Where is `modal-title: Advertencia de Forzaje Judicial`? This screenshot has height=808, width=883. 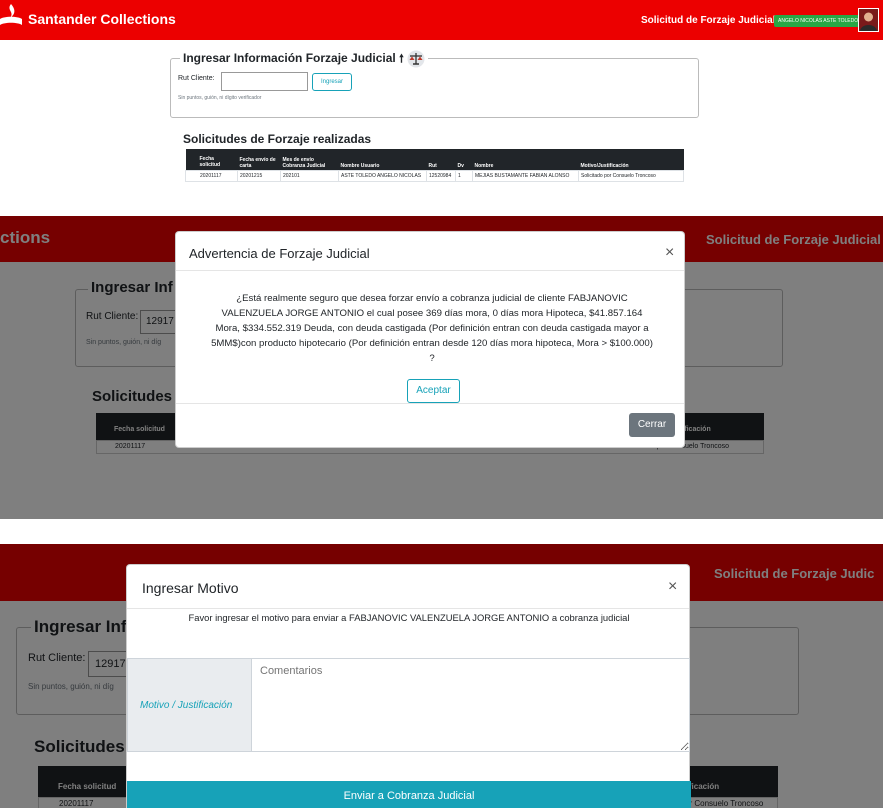
modal-title: Advertencia de Forzaje Judicial is located at coordinates (279, 253).